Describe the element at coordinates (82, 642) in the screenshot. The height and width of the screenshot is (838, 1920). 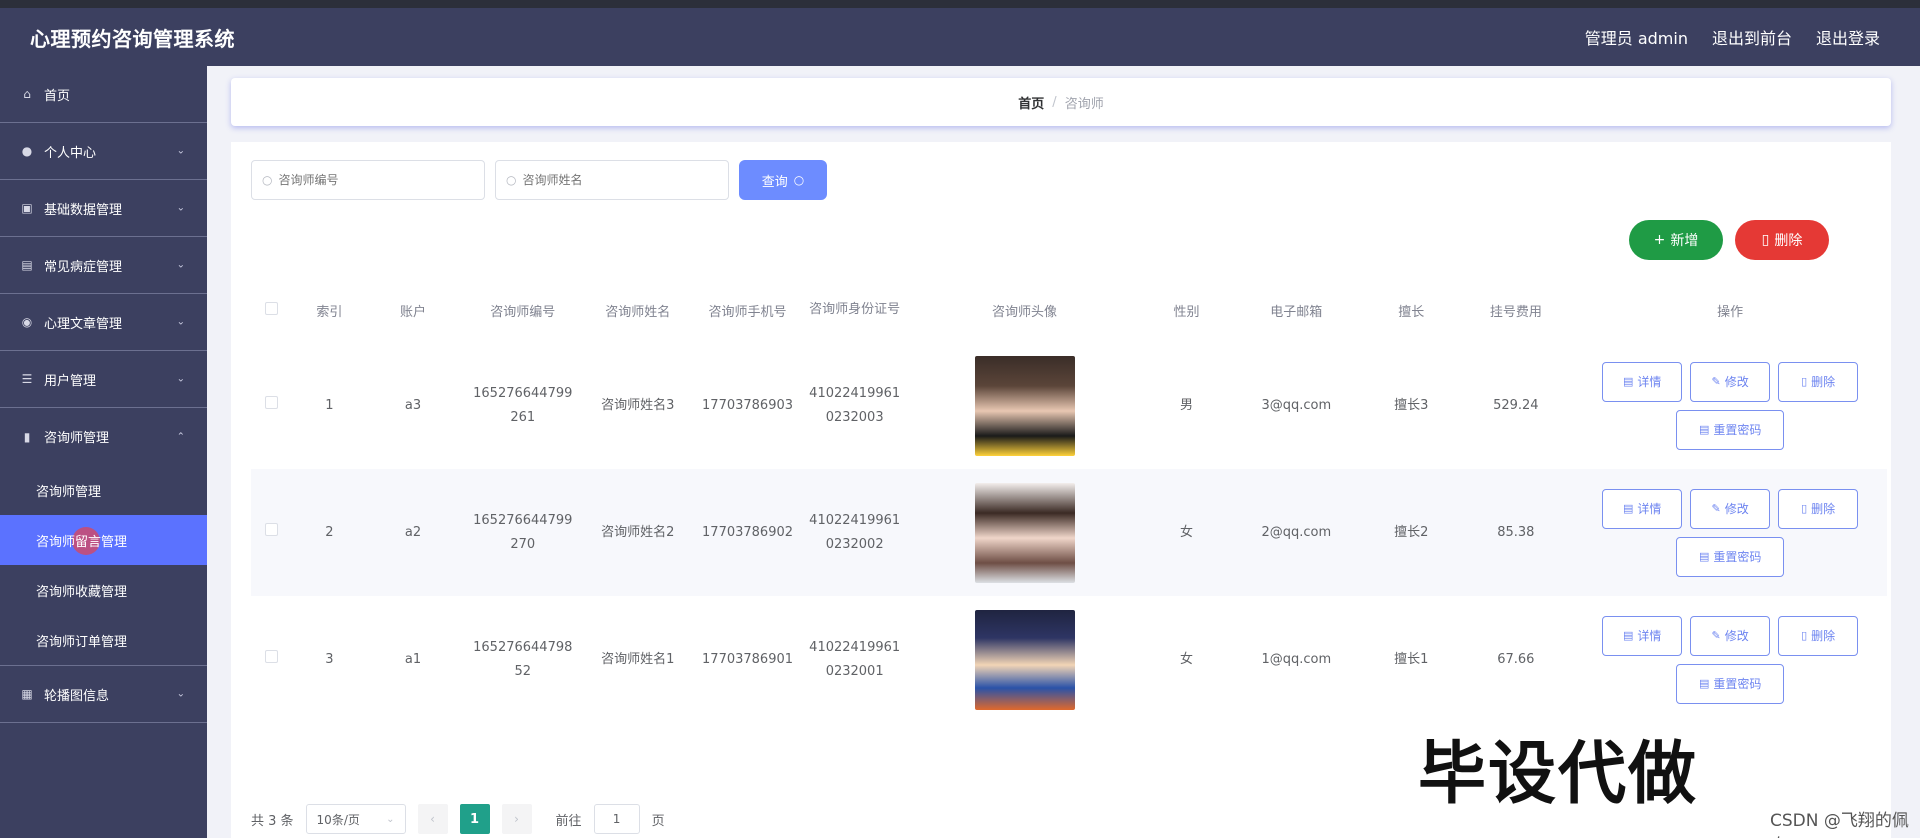
I see `submenu-item-label: 咨询师订单管理` at that location.